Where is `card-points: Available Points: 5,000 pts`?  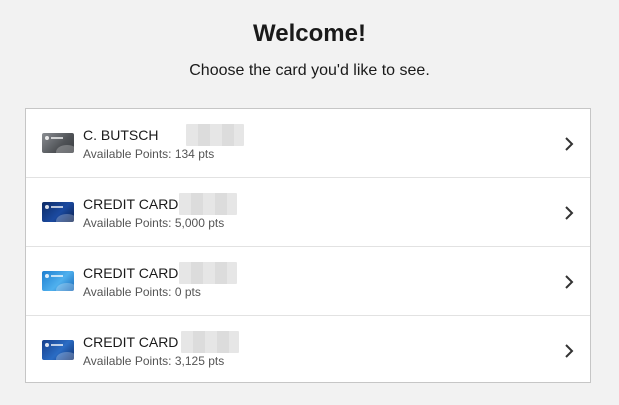
card-points: Available Points: 5,000 pts is located at coordinates (154, 223).